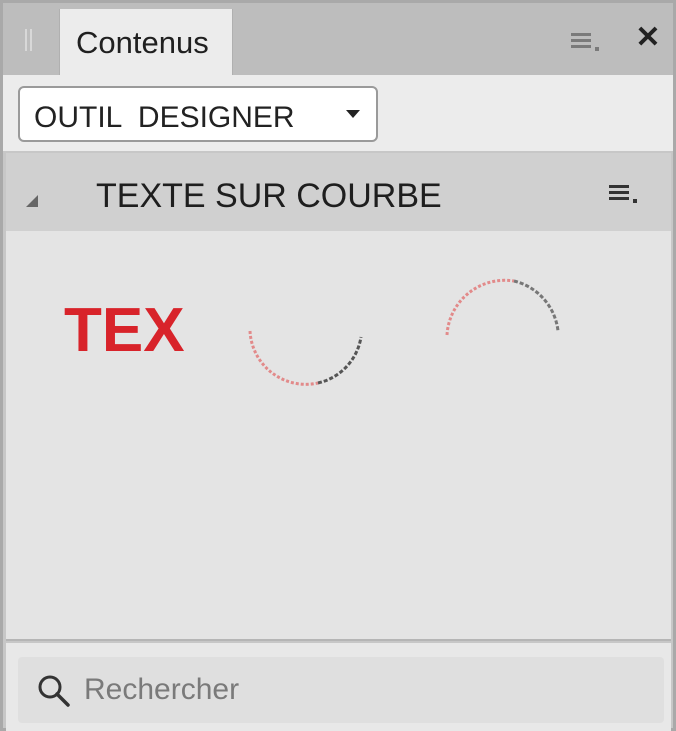  I want to click on search-bar-area, so click(338, 687).